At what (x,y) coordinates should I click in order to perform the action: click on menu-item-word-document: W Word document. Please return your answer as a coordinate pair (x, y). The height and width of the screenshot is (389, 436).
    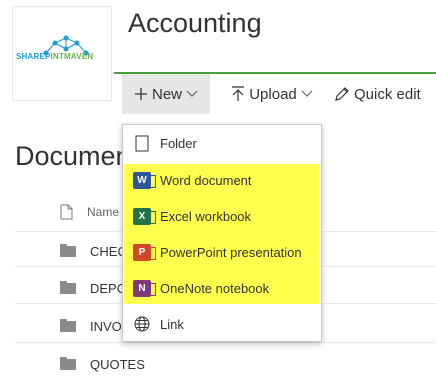
    Looking at the image, I should click on (221, 180).